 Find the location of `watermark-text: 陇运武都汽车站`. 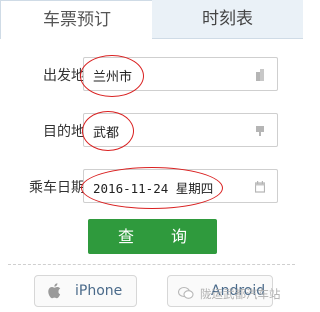

watermark-text: 陇运武都汽车站 is located at coordinates (240, 294).